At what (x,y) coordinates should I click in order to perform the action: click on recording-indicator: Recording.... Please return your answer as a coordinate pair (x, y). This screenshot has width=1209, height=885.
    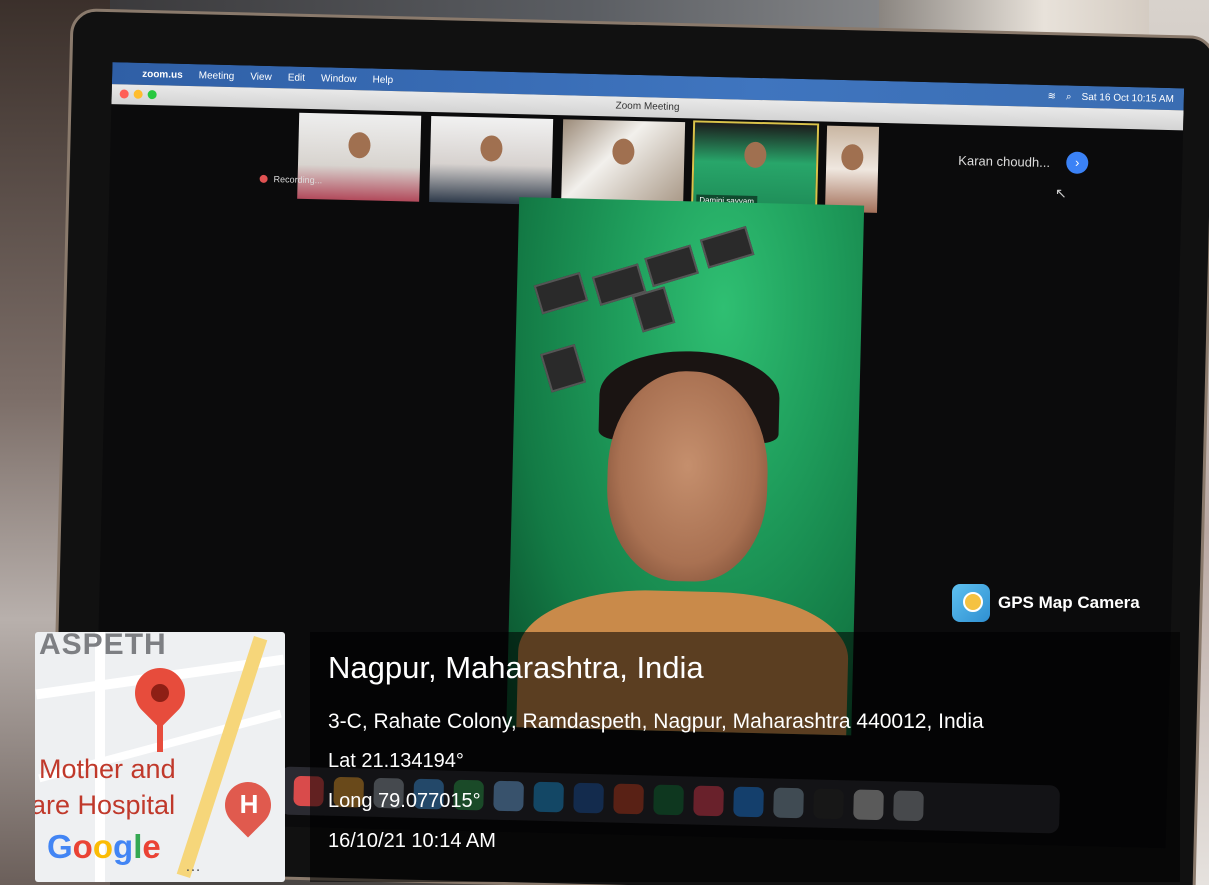
    Looking at the image, I should click on (291, 180).